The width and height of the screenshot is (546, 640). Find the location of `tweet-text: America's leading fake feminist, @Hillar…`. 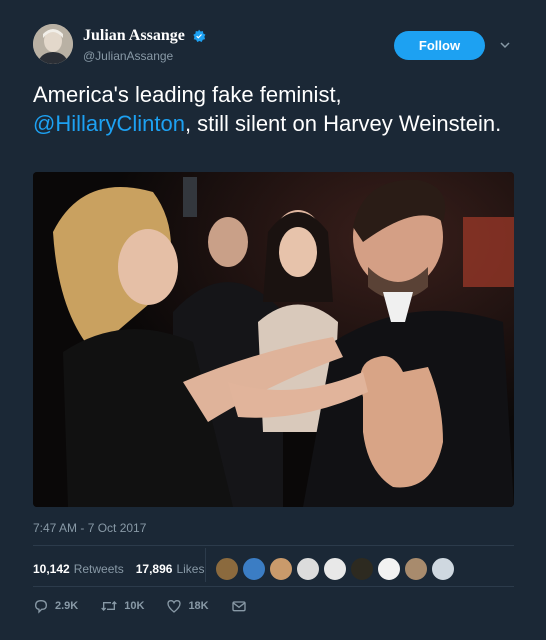

tweet-text: America's leading fake feminist, @Hillar… is located at coordinates (273, 109).